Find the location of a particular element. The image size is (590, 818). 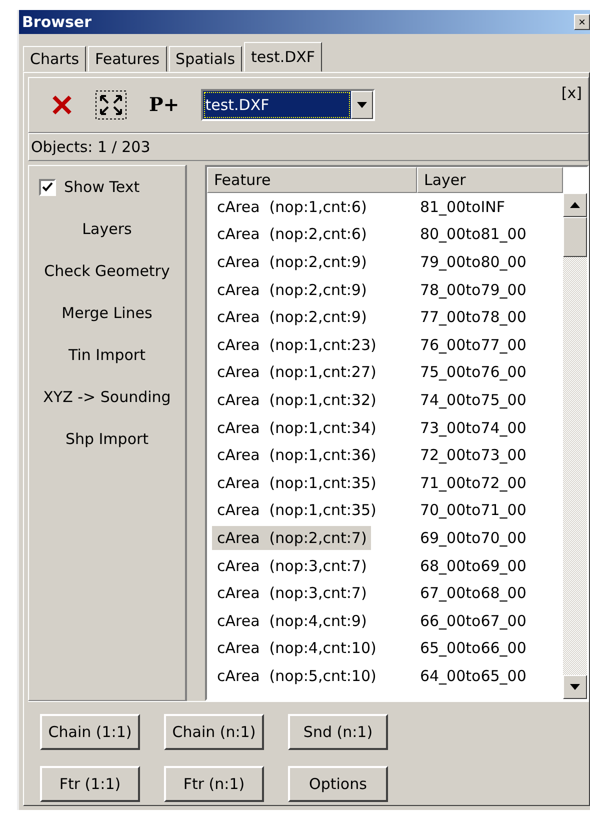

feature-cell: cArea (nop:2,cnt:6) is located at coordinates (291, 234).